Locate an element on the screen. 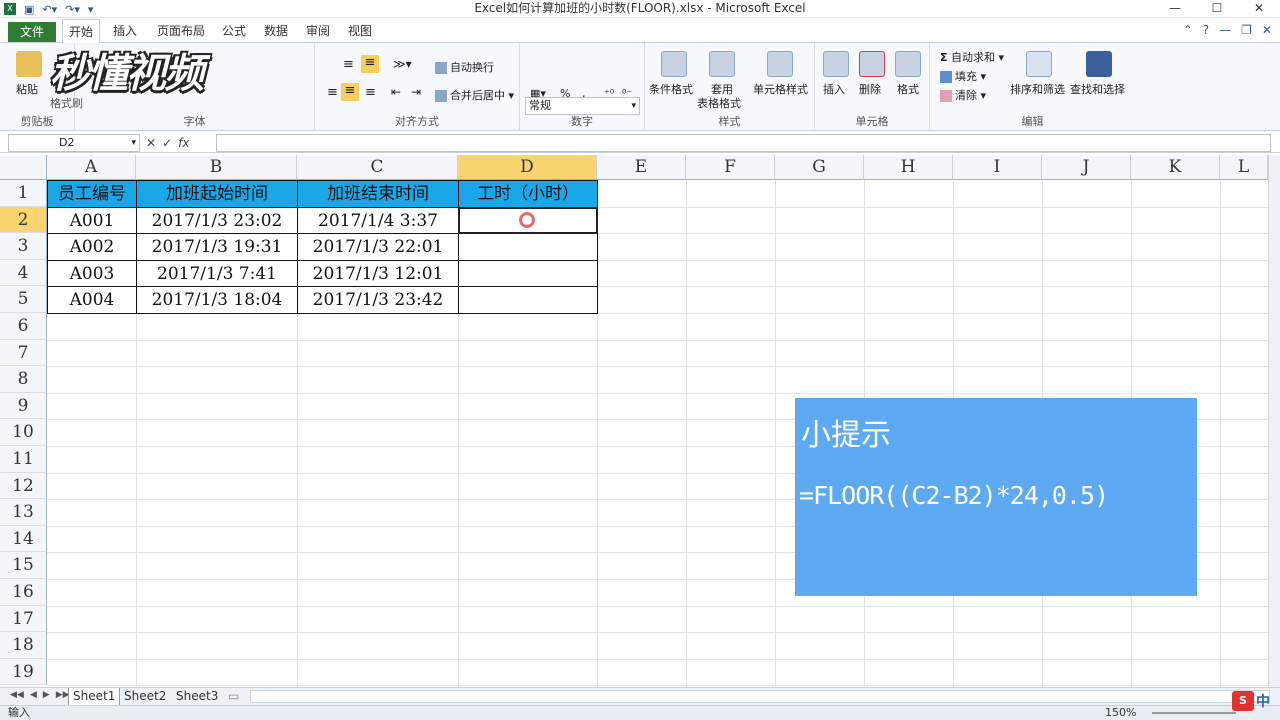 This screenshot has height=720, width=1280. align-left-icon: ≡ is located at coordinates (332, 92).